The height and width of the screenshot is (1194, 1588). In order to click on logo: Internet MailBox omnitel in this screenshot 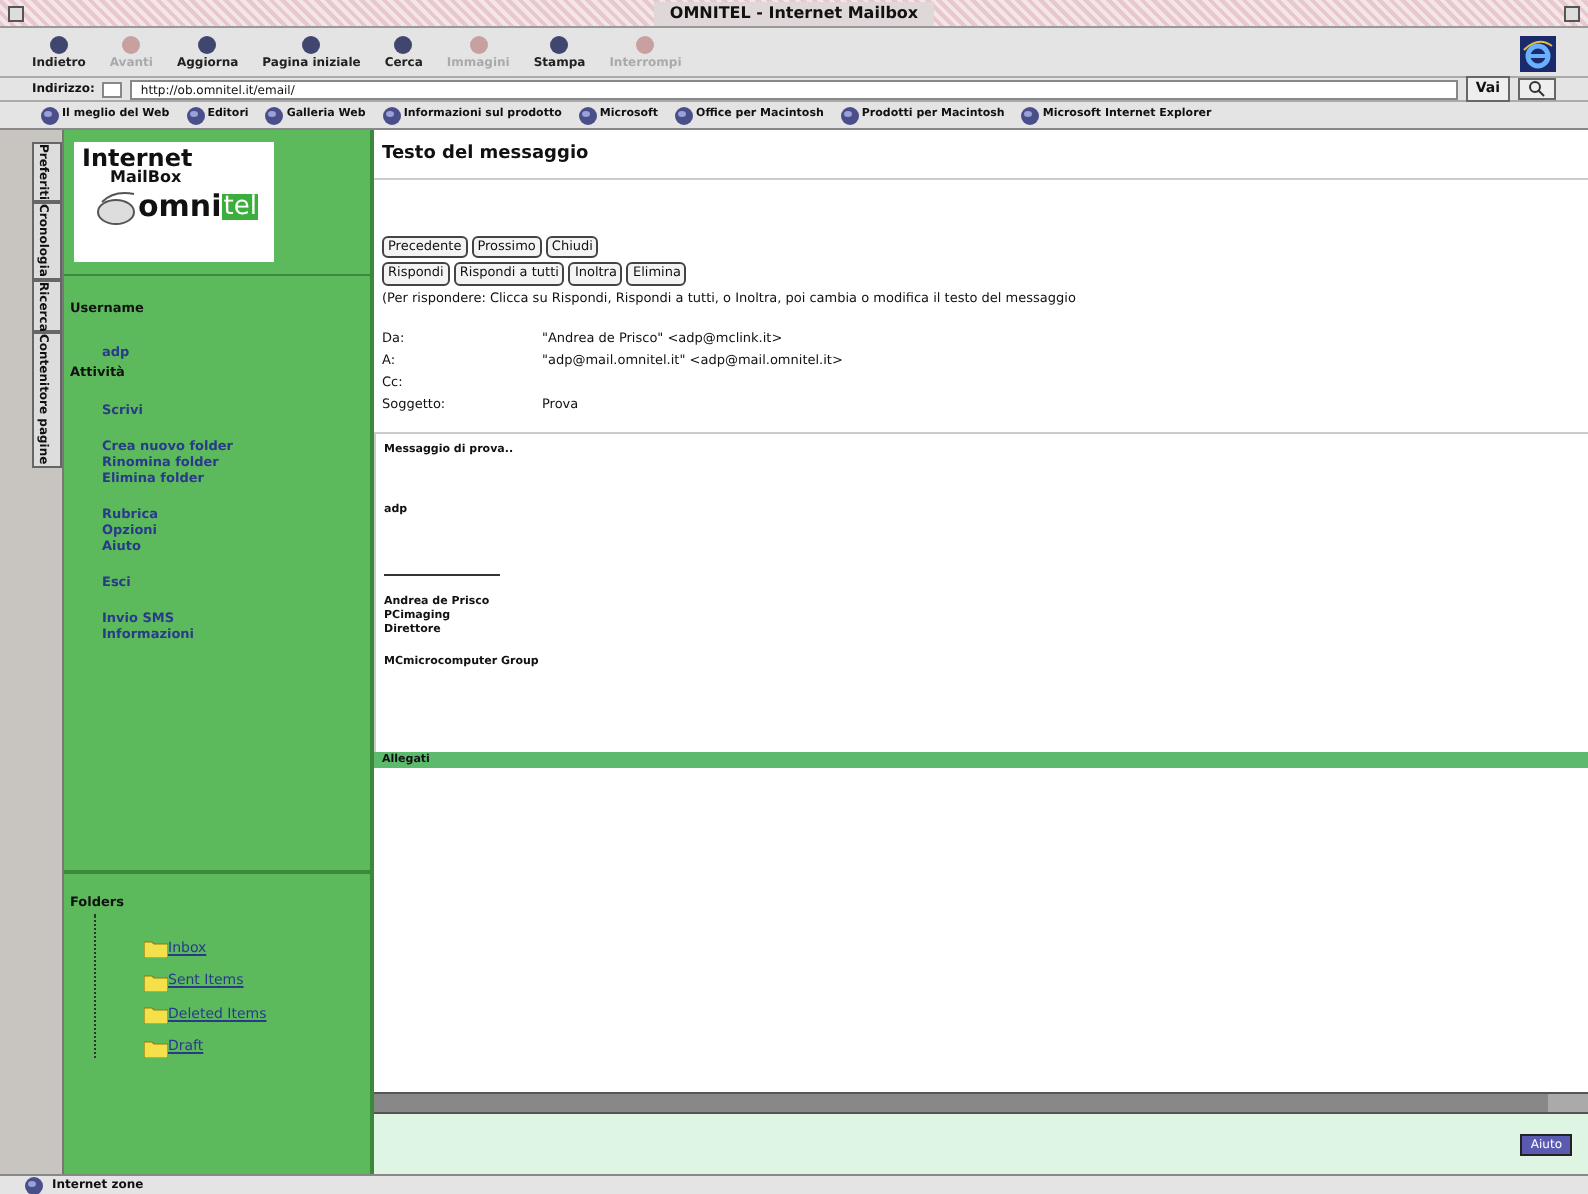, I will do `click(174, 202)`.